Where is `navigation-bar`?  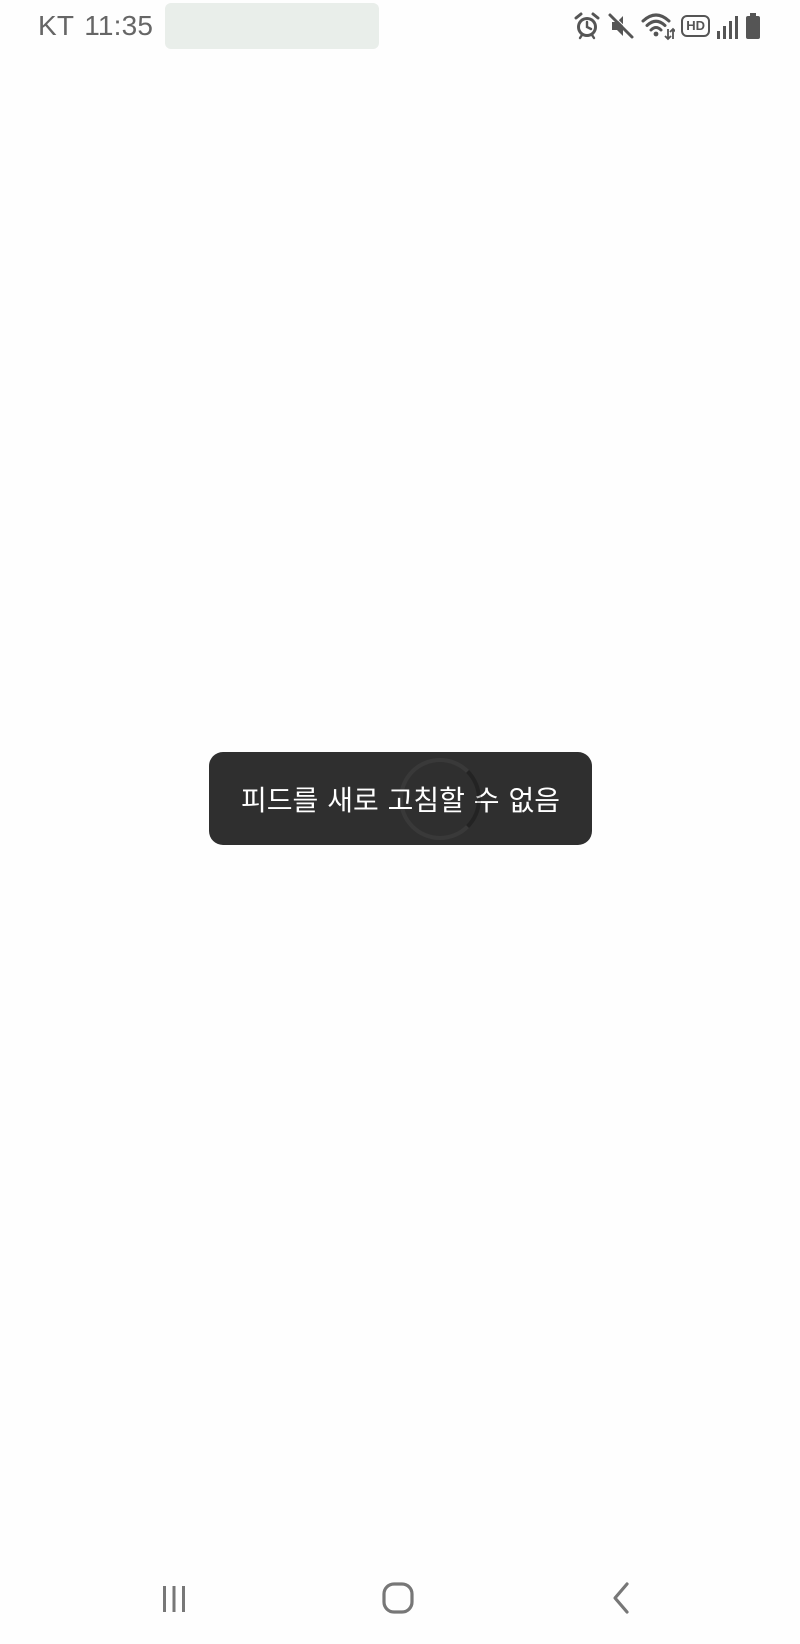 navigation-bar is located at coordinates (400, 1597).